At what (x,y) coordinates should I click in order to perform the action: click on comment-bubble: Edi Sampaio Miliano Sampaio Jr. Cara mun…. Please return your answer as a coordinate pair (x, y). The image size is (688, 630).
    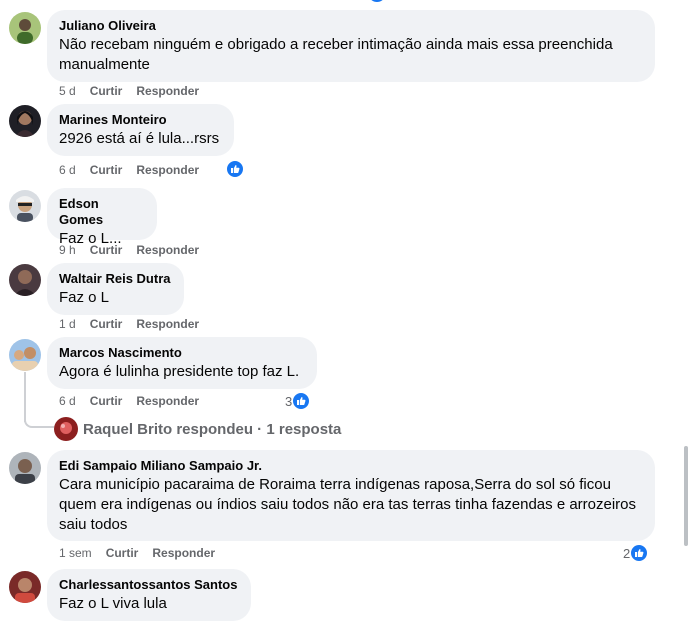
    Looking at the image, I should click on (351, 495).